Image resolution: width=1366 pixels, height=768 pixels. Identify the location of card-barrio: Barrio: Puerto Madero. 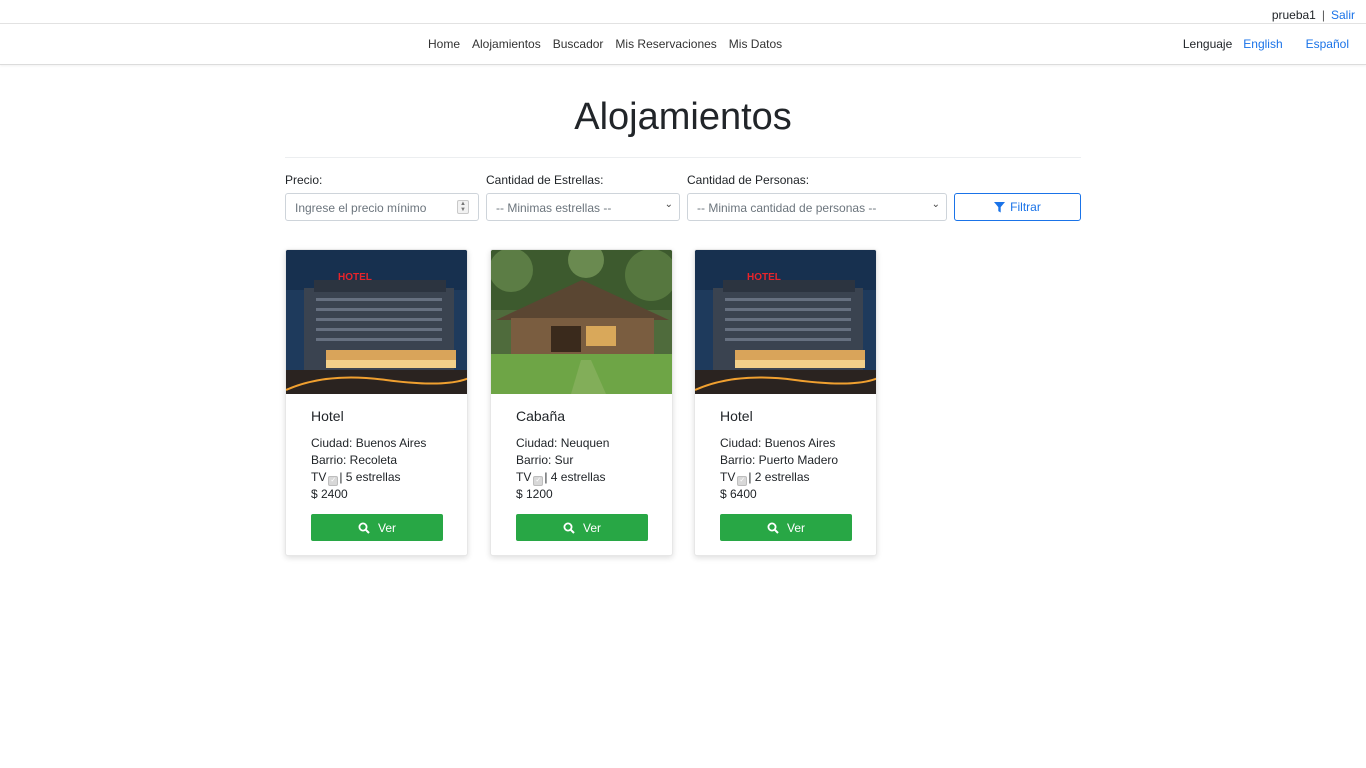
(779, 460).